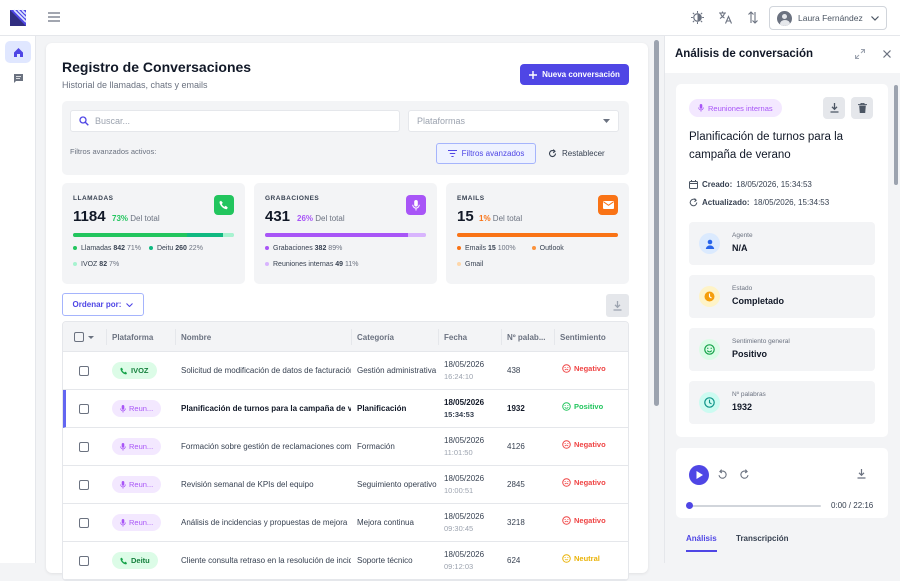 The image size is (900, 581). What do you see at coordinates (321, 218) in the screenshot?
I see `recordings-pct: 26% Del total` at bounding box center [321, 218].